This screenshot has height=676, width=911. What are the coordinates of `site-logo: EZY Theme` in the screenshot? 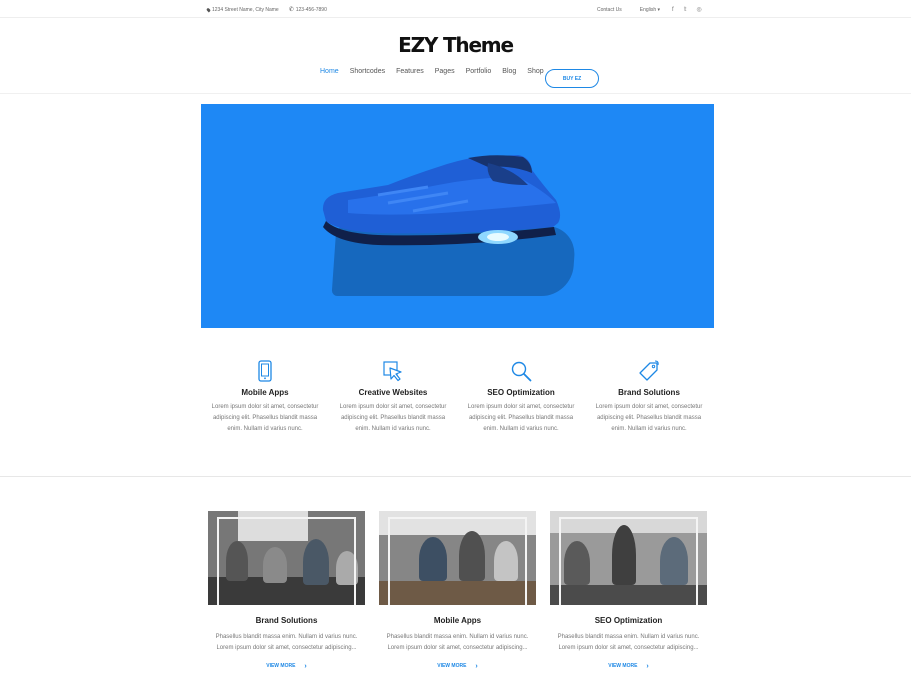 It's located at (455, 45).